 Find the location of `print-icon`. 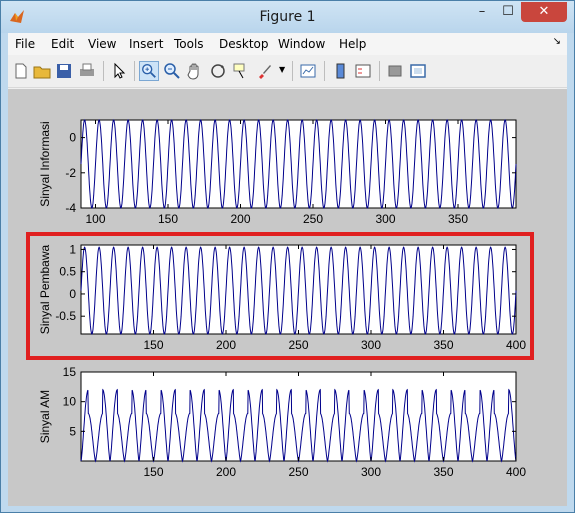

print-icon is located at coordinates (87, 71).